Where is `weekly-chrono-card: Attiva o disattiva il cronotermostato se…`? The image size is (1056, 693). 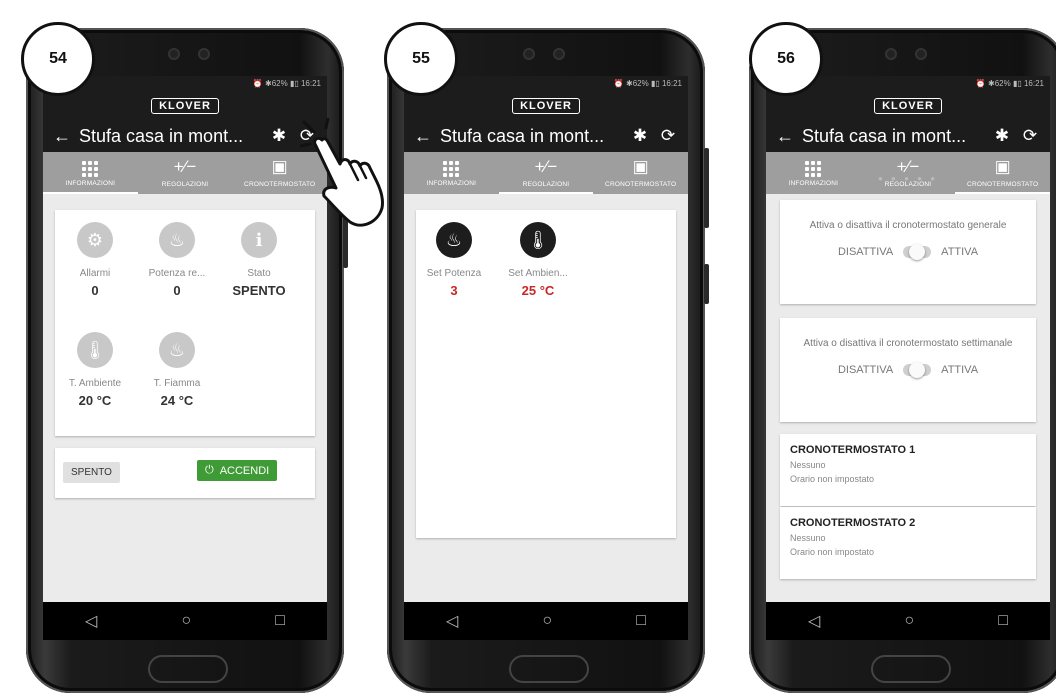 weekly-chrono-card: Attiva o disattiva il cronotermostato se… is located at coordinates (908, 370).